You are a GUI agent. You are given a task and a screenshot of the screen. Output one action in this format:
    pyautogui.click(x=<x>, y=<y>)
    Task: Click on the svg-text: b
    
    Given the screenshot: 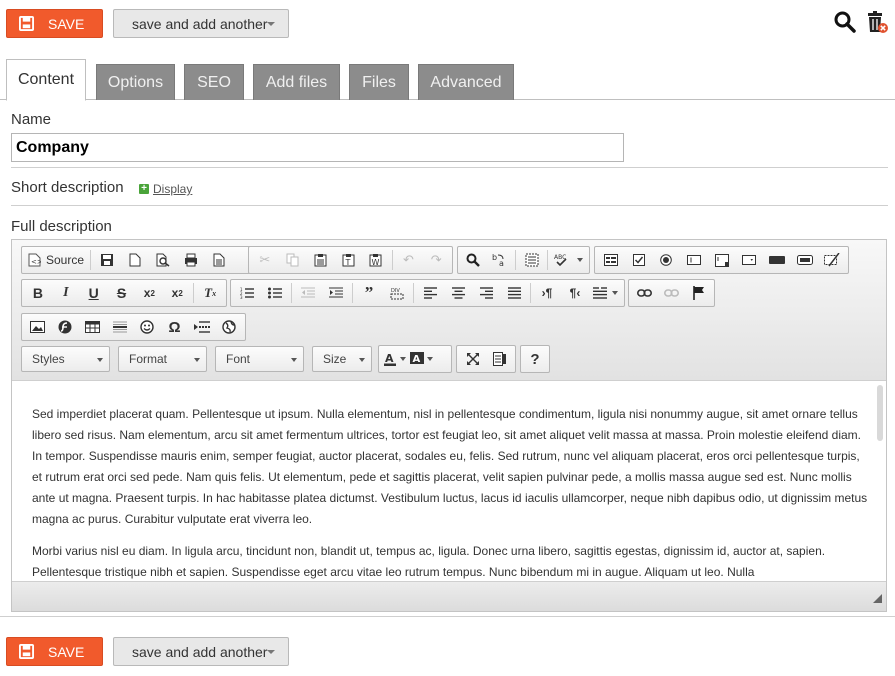 What is the action you would take?
    pyautogui.click(x=494, y=257)
    